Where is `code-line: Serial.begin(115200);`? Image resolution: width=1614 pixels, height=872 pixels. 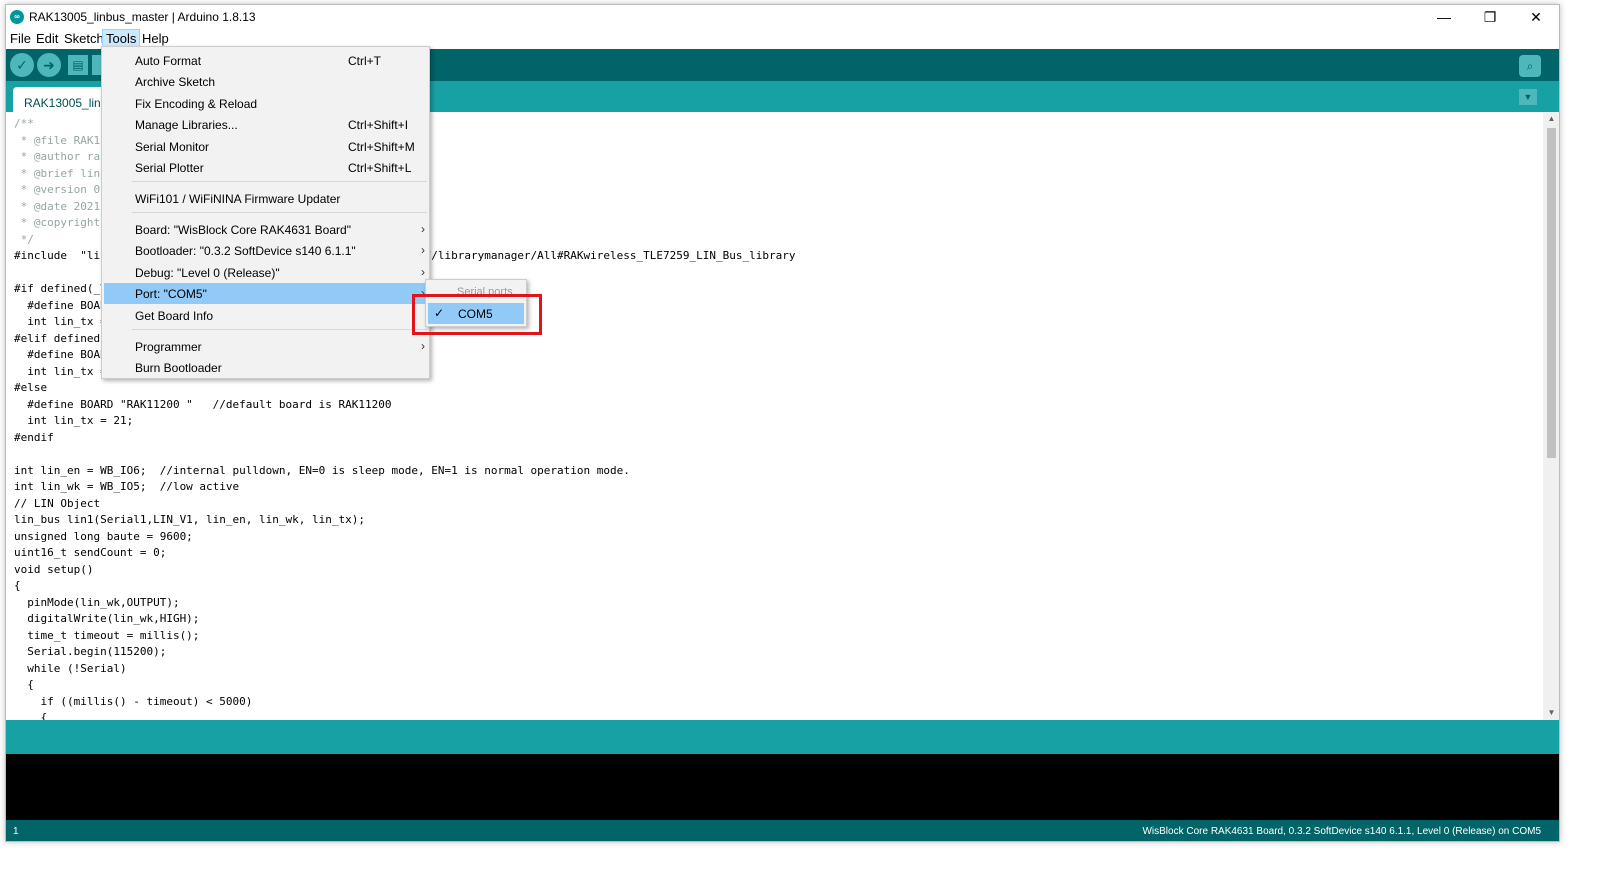
code-line: Serial.begin(115200); is located at coordinates (90, 651).